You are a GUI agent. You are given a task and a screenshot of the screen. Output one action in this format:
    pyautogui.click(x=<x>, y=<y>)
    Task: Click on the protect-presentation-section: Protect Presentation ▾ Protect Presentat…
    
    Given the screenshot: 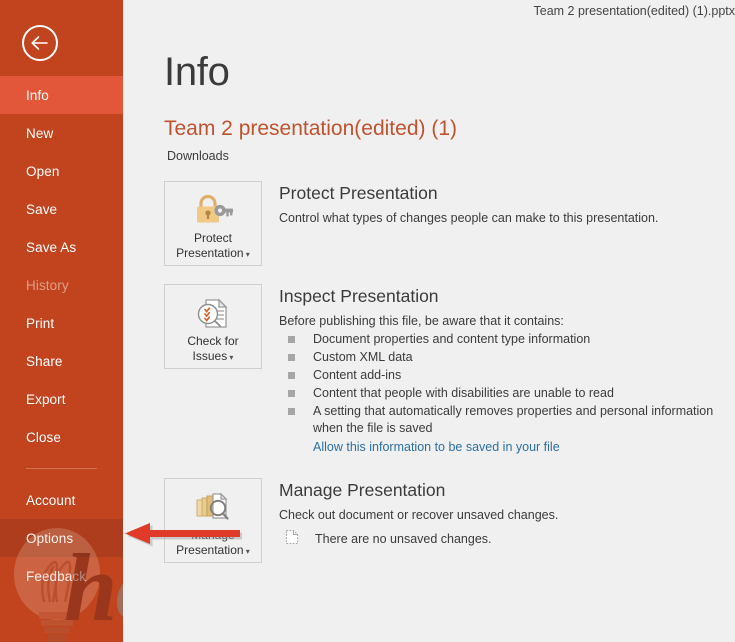 What is the action you would take?
    pyautogui.click(x=449, y=223)
    